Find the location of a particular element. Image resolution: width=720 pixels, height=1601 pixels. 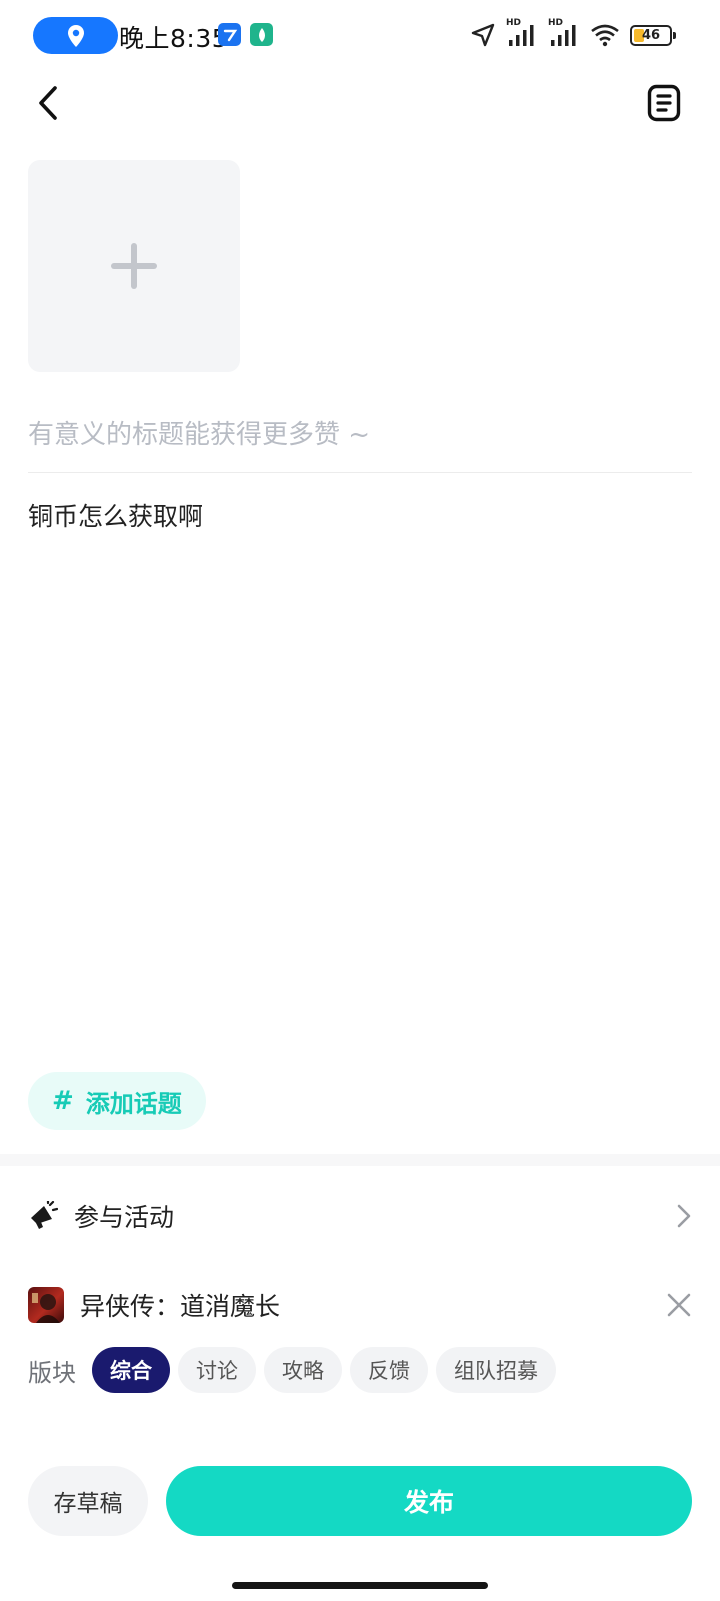

board-tab-general: 综合 is located at coordinates (131, 1370).